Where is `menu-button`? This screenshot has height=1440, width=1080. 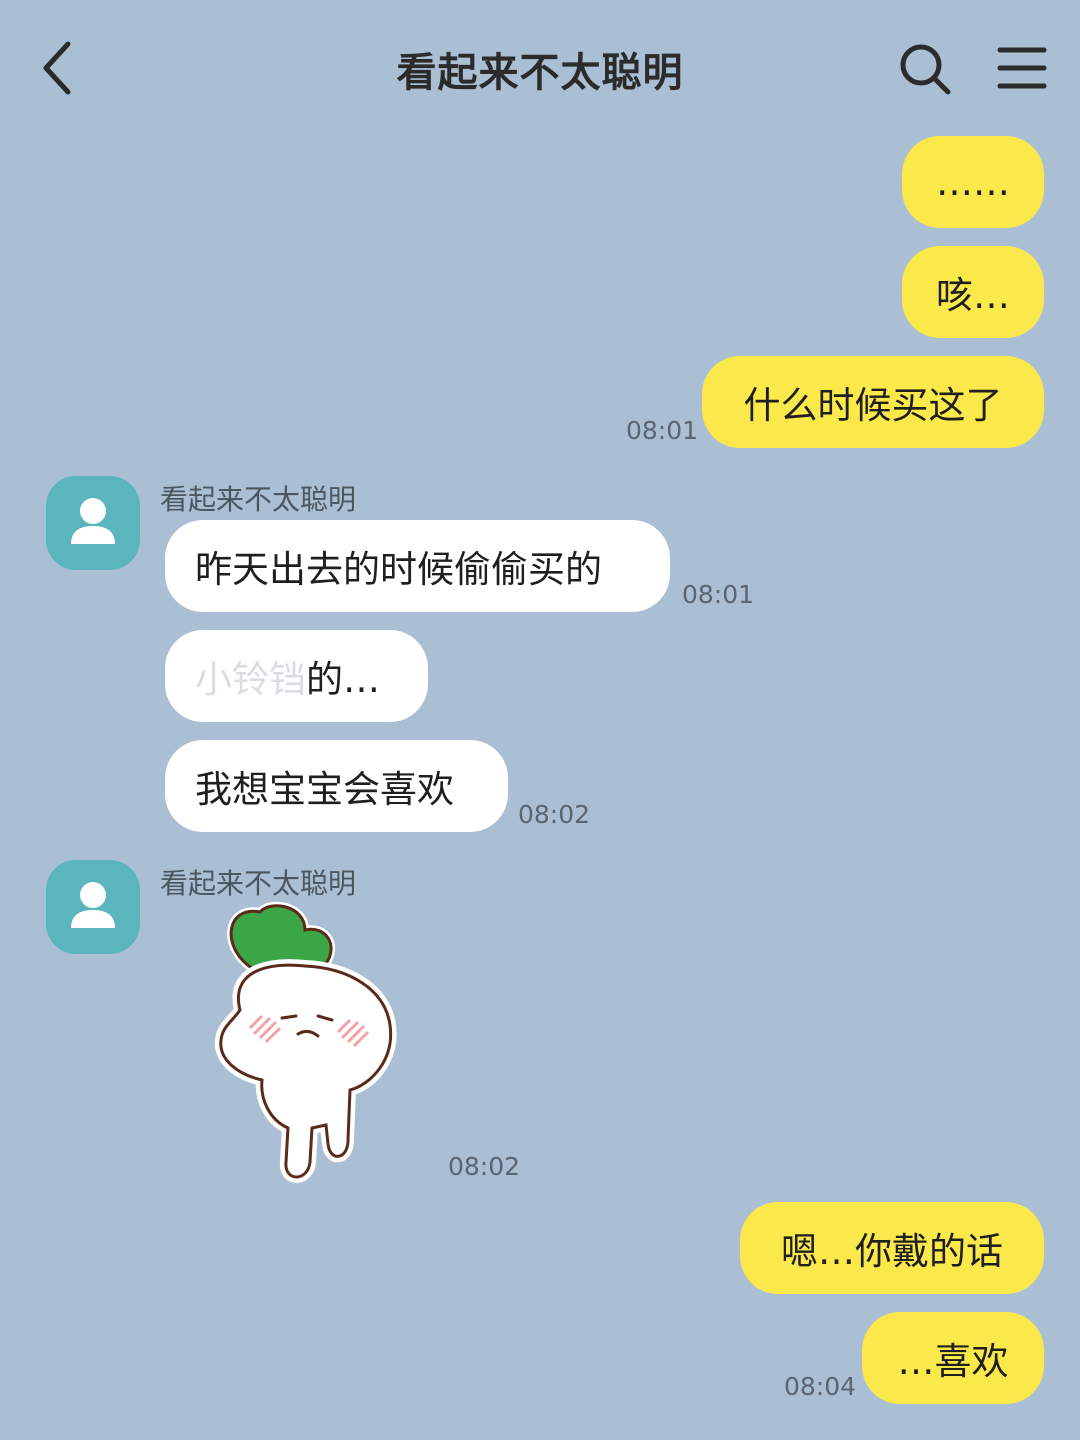 menu-button is located at coordinates (1022, 68).